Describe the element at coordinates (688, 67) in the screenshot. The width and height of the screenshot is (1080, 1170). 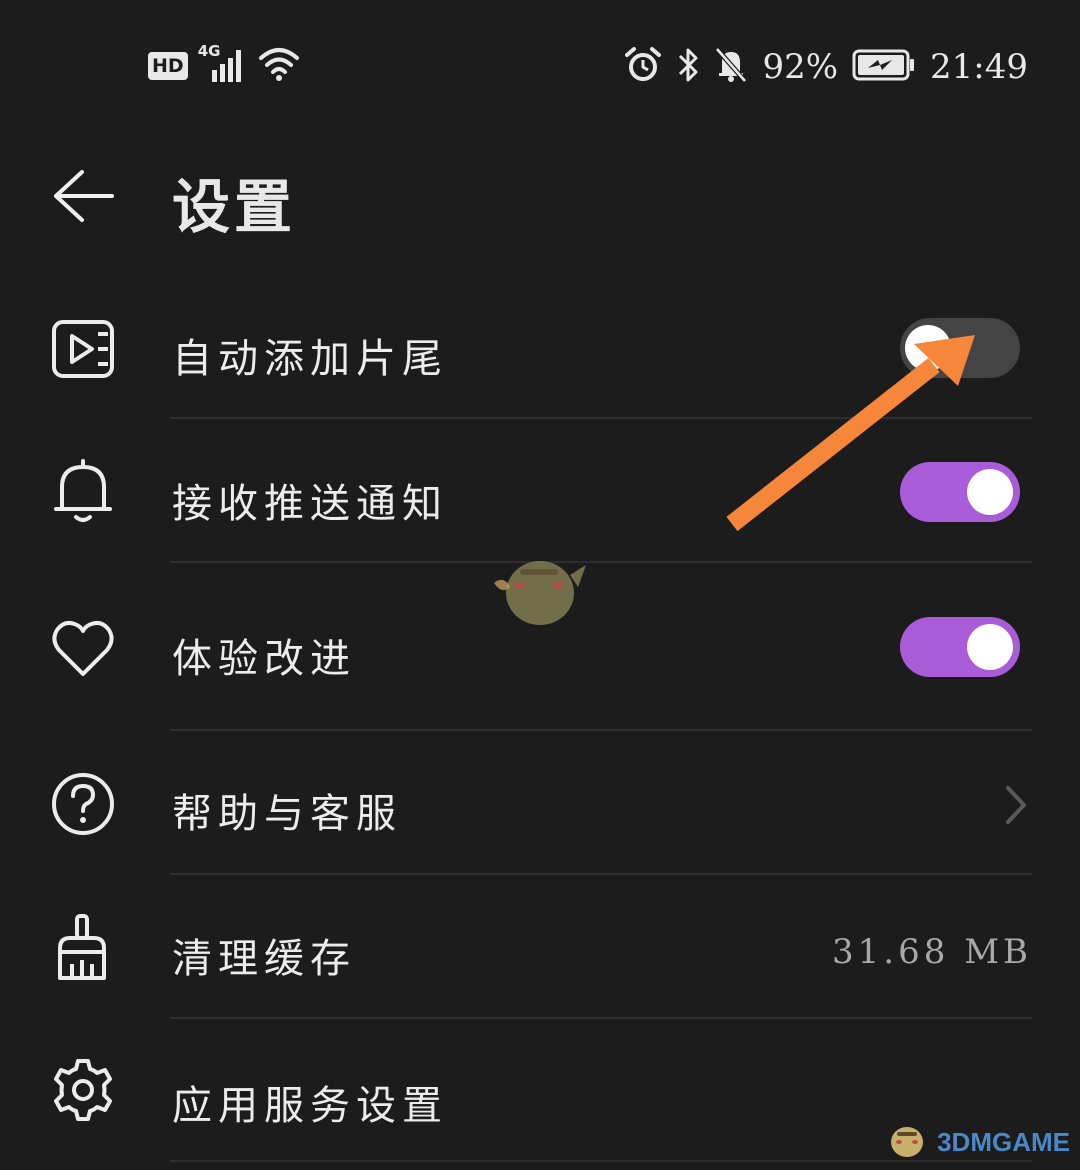
I see `bluetooth-icon` at that location.